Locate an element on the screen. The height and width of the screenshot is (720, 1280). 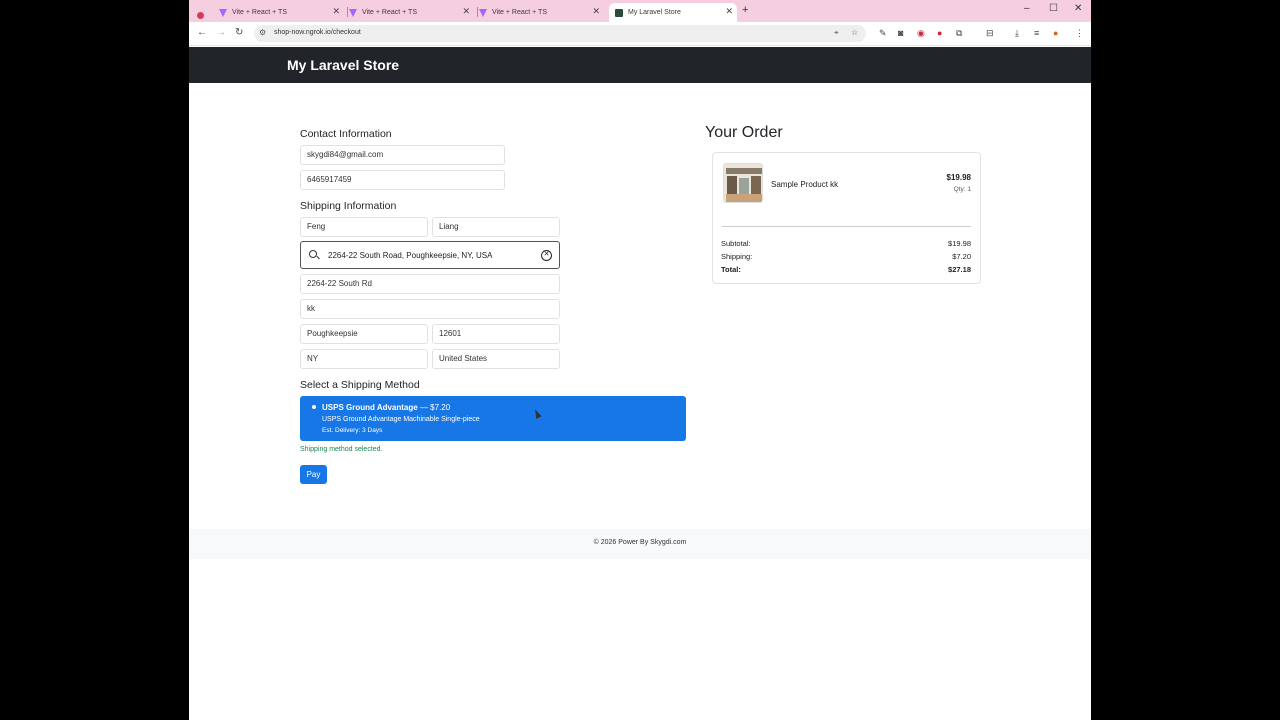
address-bar: ⚙ shop-now.ngrok.io/checkout ⌖ ☆ is located at coordinates (560, 33).